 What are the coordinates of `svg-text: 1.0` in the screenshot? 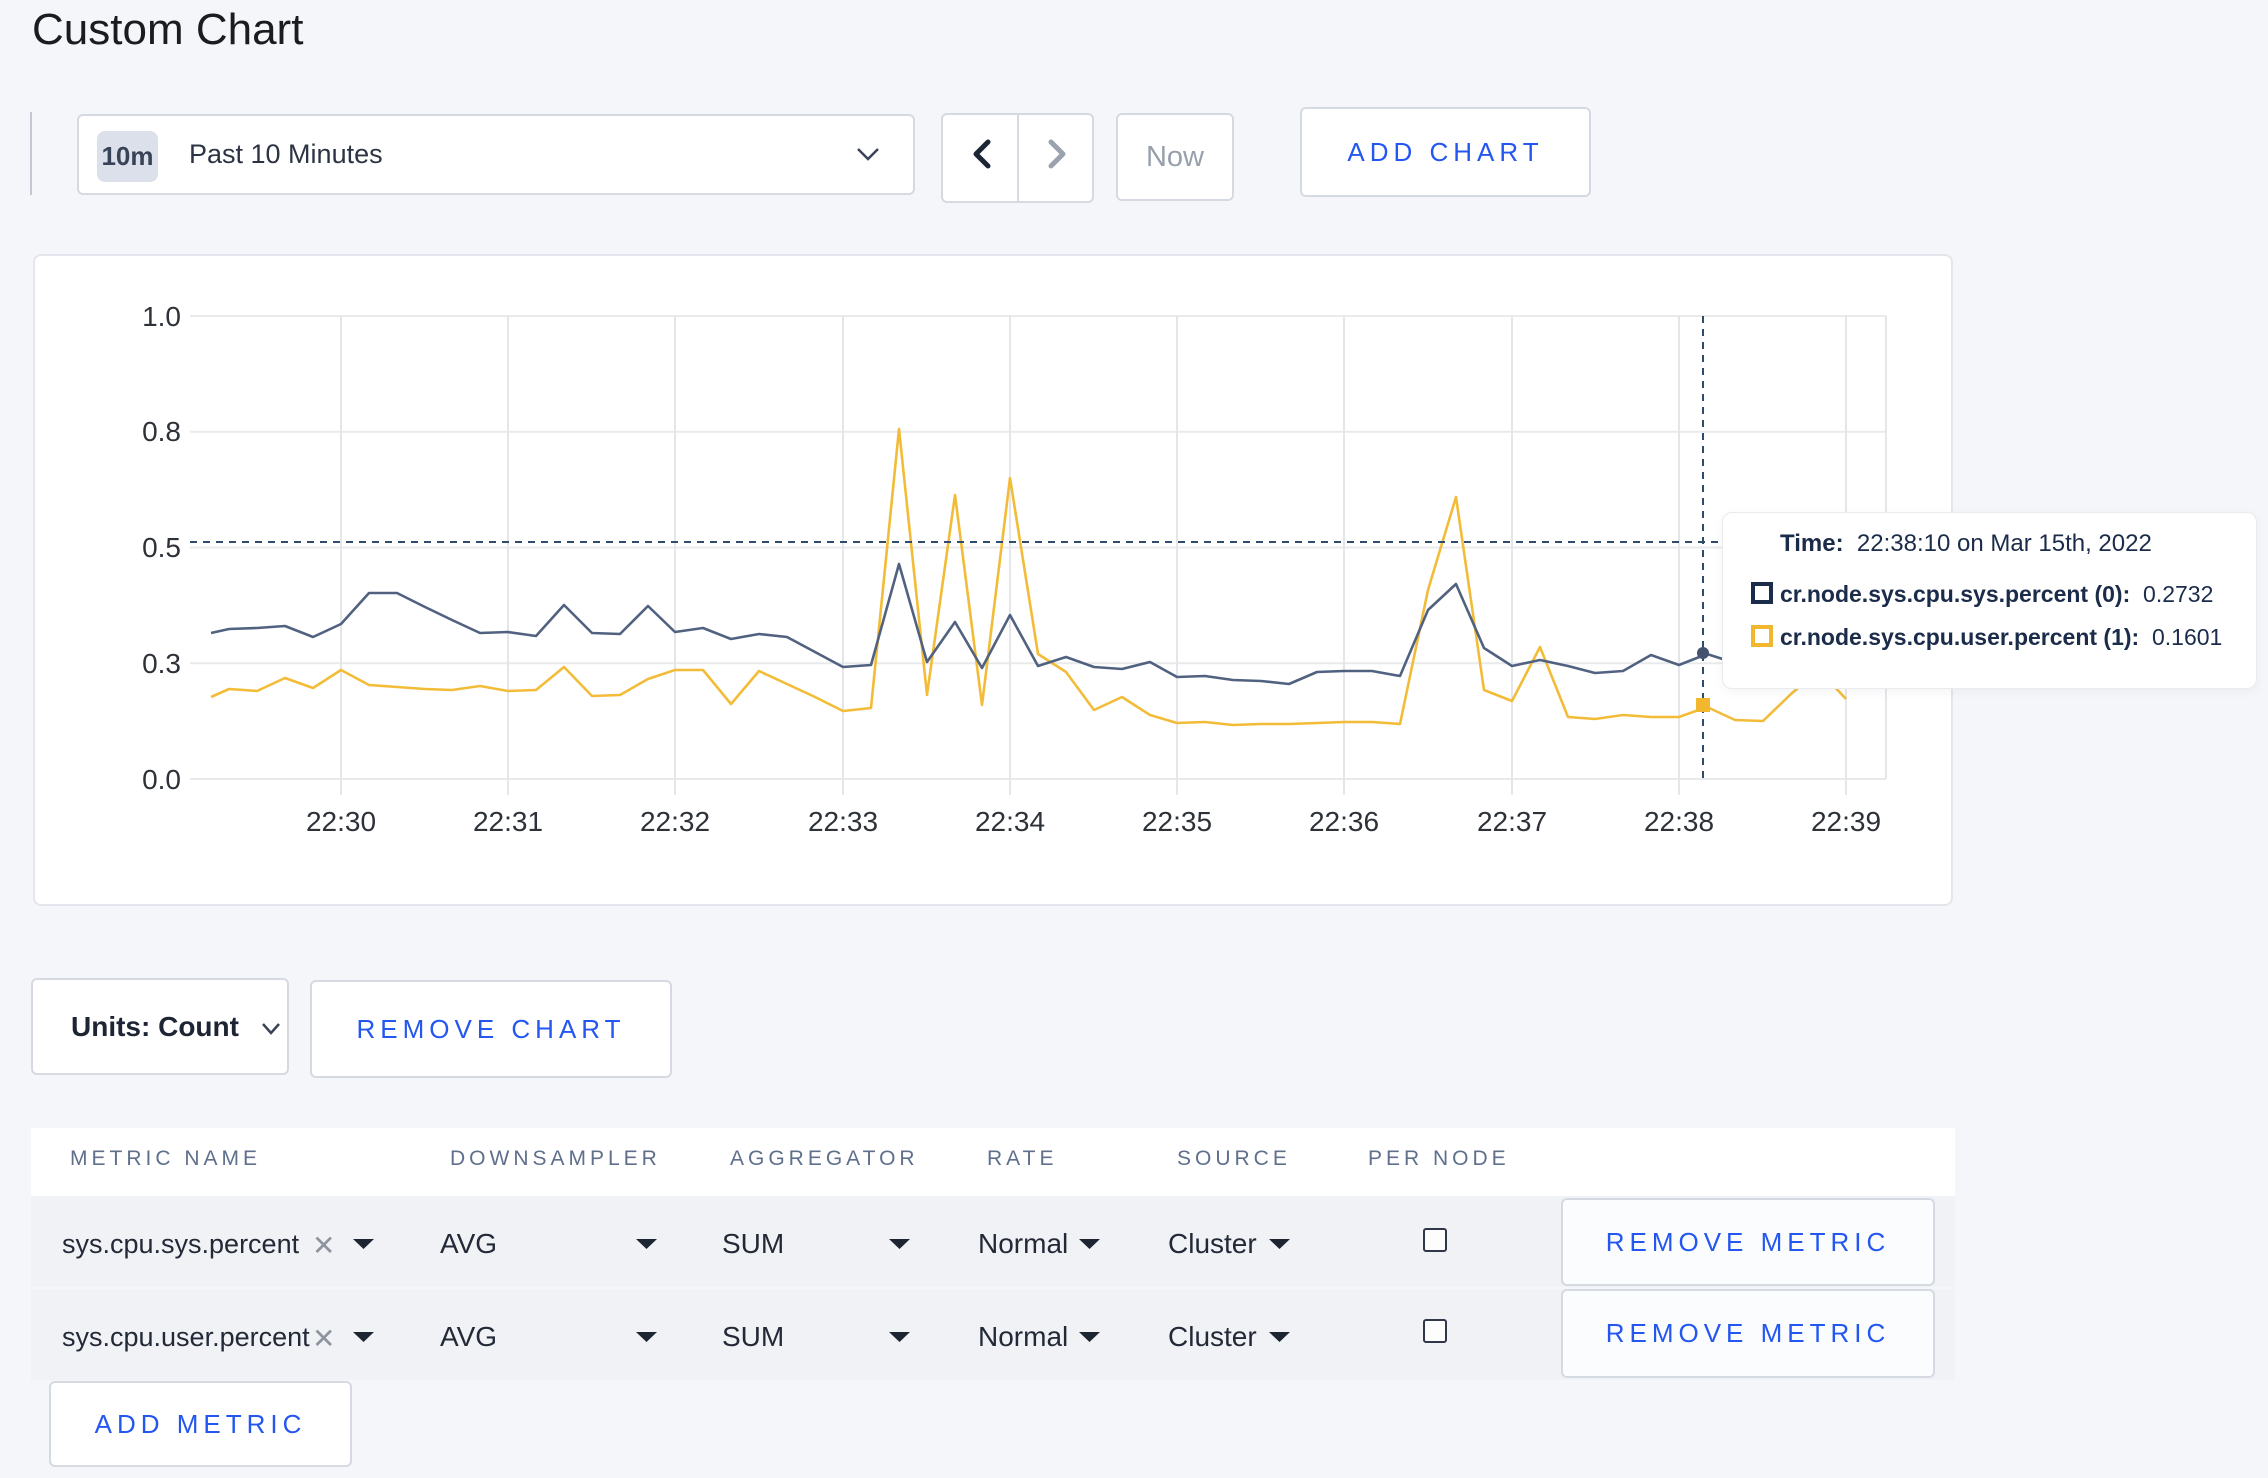 It's located at (161, 316).